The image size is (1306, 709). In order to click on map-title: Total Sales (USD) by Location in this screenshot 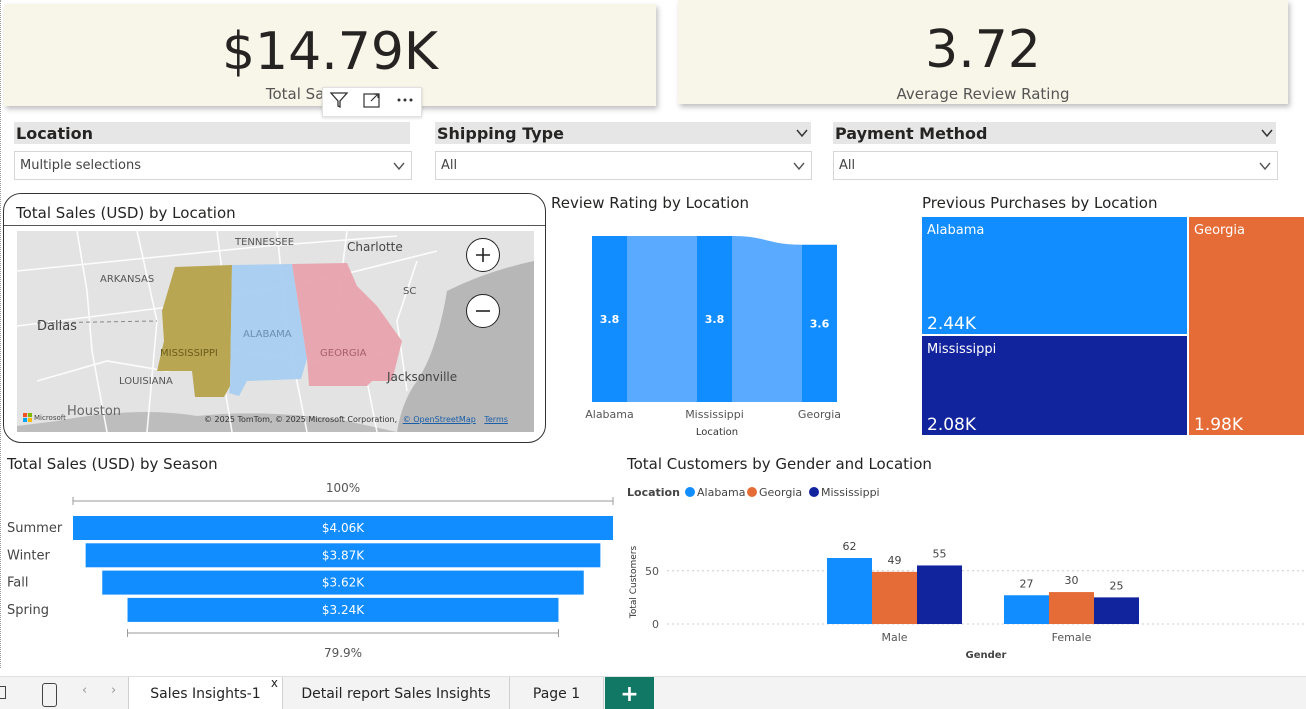, I will do `click(126, 213)`.